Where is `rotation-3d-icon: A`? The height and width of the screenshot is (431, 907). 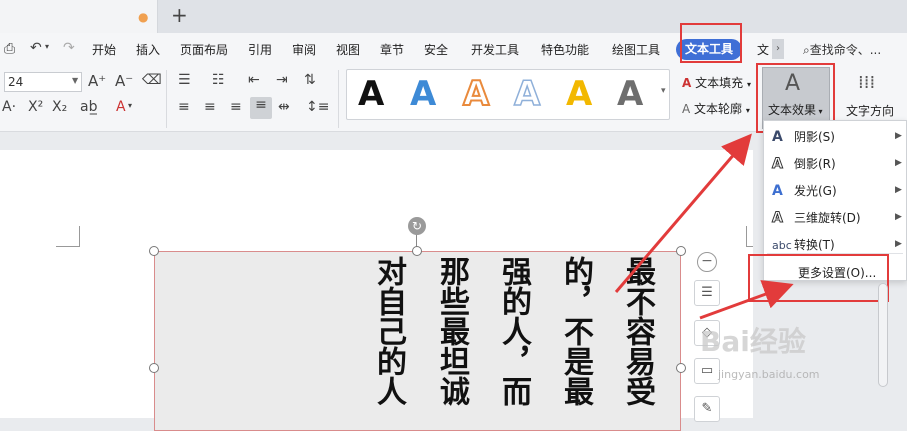
rotation-3d-icon: A is located at coordinates (778, 218).